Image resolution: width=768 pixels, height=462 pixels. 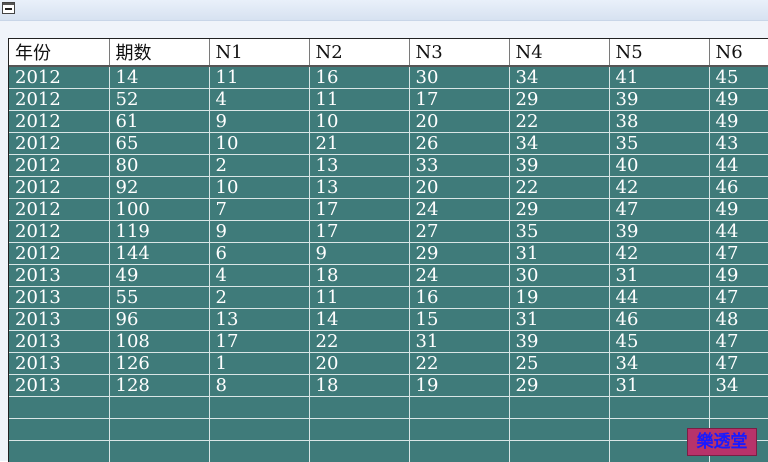 I want to click on table-row, so click(x=388, y=408).